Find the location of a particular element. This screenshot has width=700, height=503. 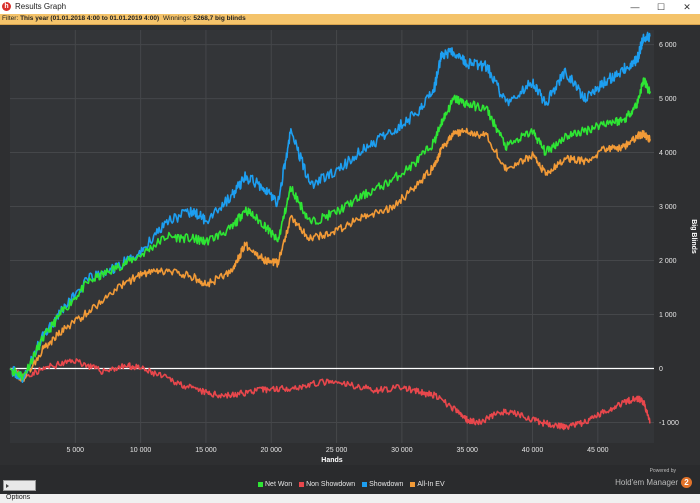

y-tick-label: 3 000 is located at coordinates (668, 207).